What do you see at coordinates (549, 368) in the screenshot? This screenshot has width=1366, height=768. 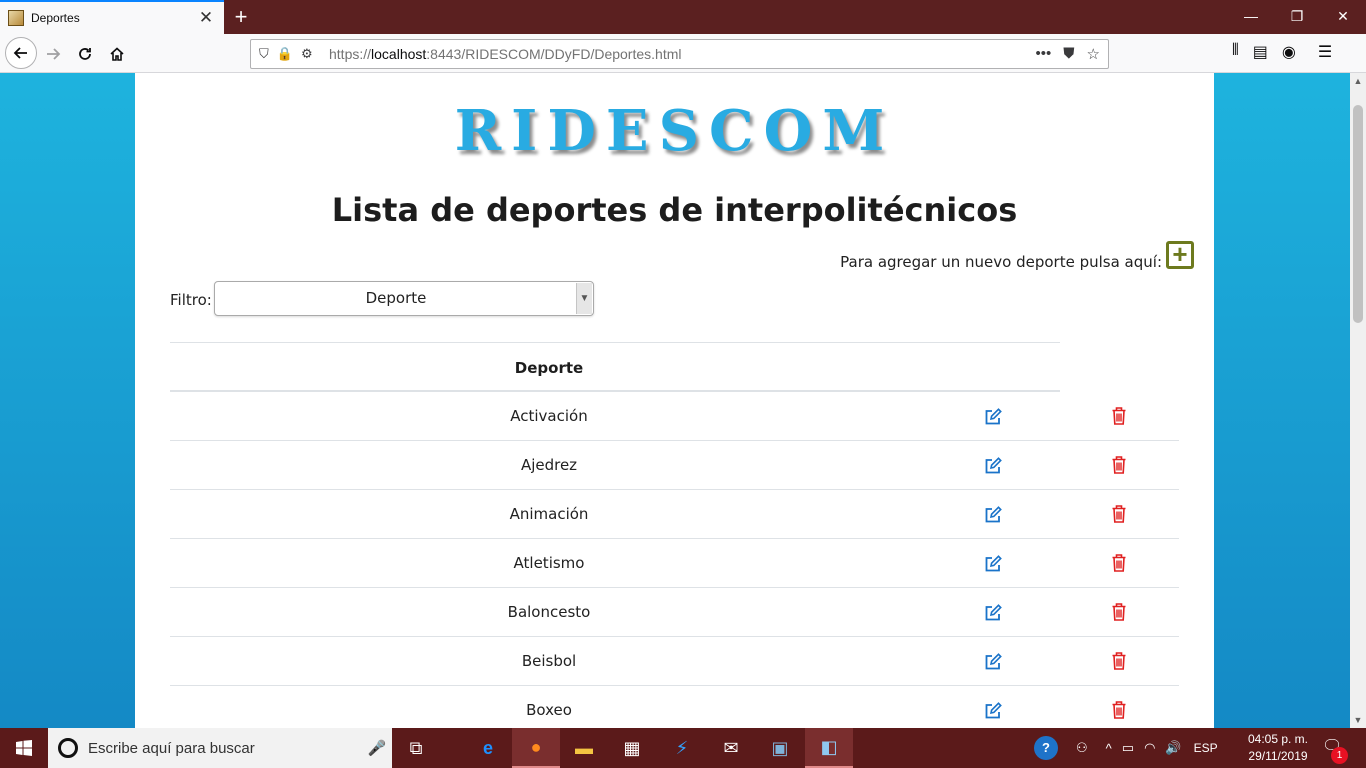 I see `column-header-deporte: Deporte` at bounding box center [549, 368].